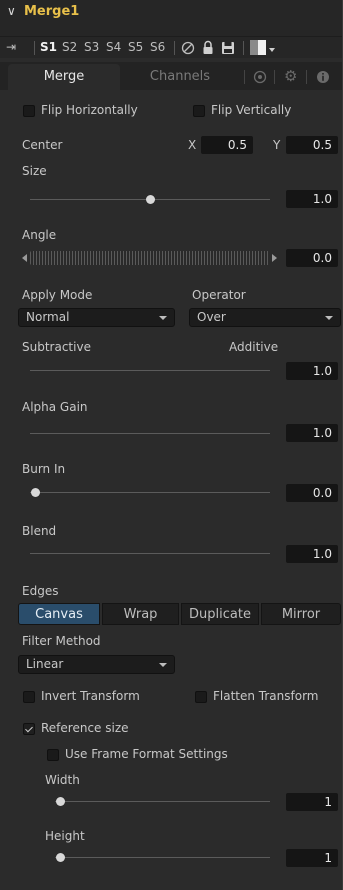  What do you see at coordinates (39, 235) in the screenshot?
I see `angle-label: Angle` at bounding box center [39, 235].